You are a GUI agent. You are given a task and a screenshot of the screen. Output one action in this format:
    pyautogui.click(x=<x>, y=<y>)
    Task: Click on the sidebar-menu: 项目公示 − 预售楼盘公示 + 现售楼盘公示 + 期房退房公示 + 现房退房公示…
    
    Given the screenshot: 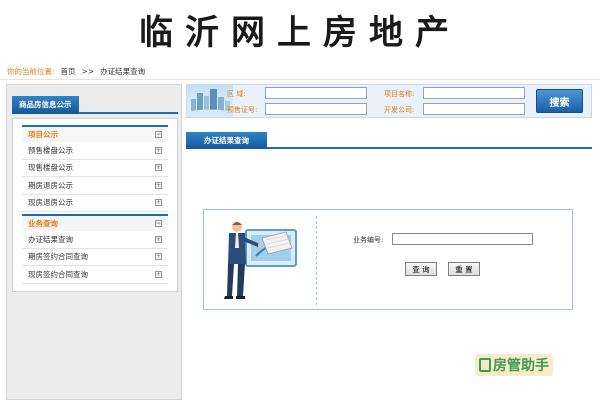 What is the action you would take?
    pyautogui.click(x=95, y=205)
    